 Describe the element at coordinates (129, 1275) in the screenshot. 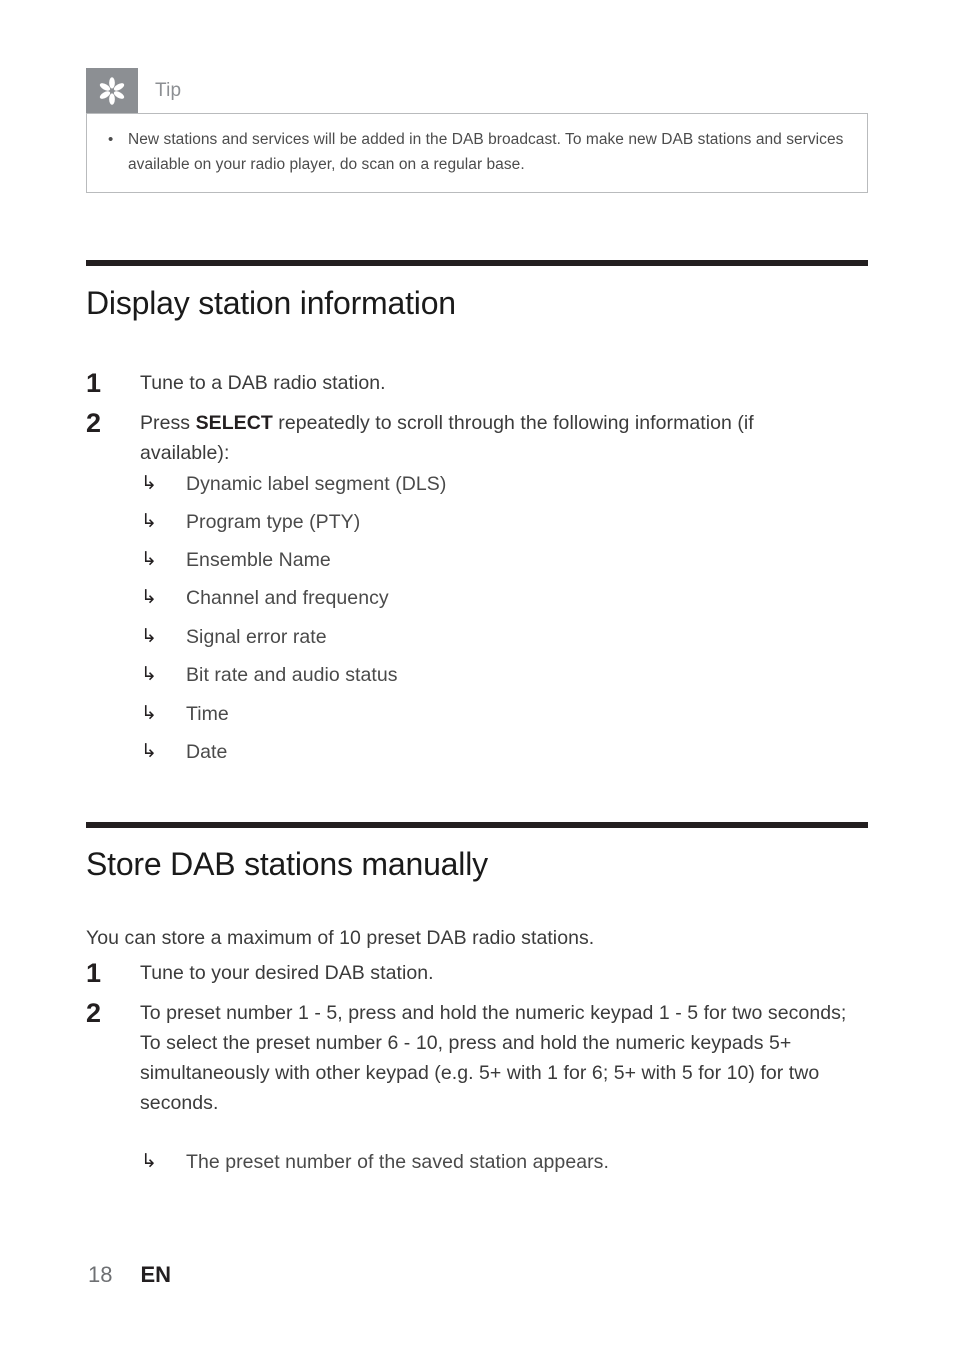

I see `page-footer: 18 EN` at that location.